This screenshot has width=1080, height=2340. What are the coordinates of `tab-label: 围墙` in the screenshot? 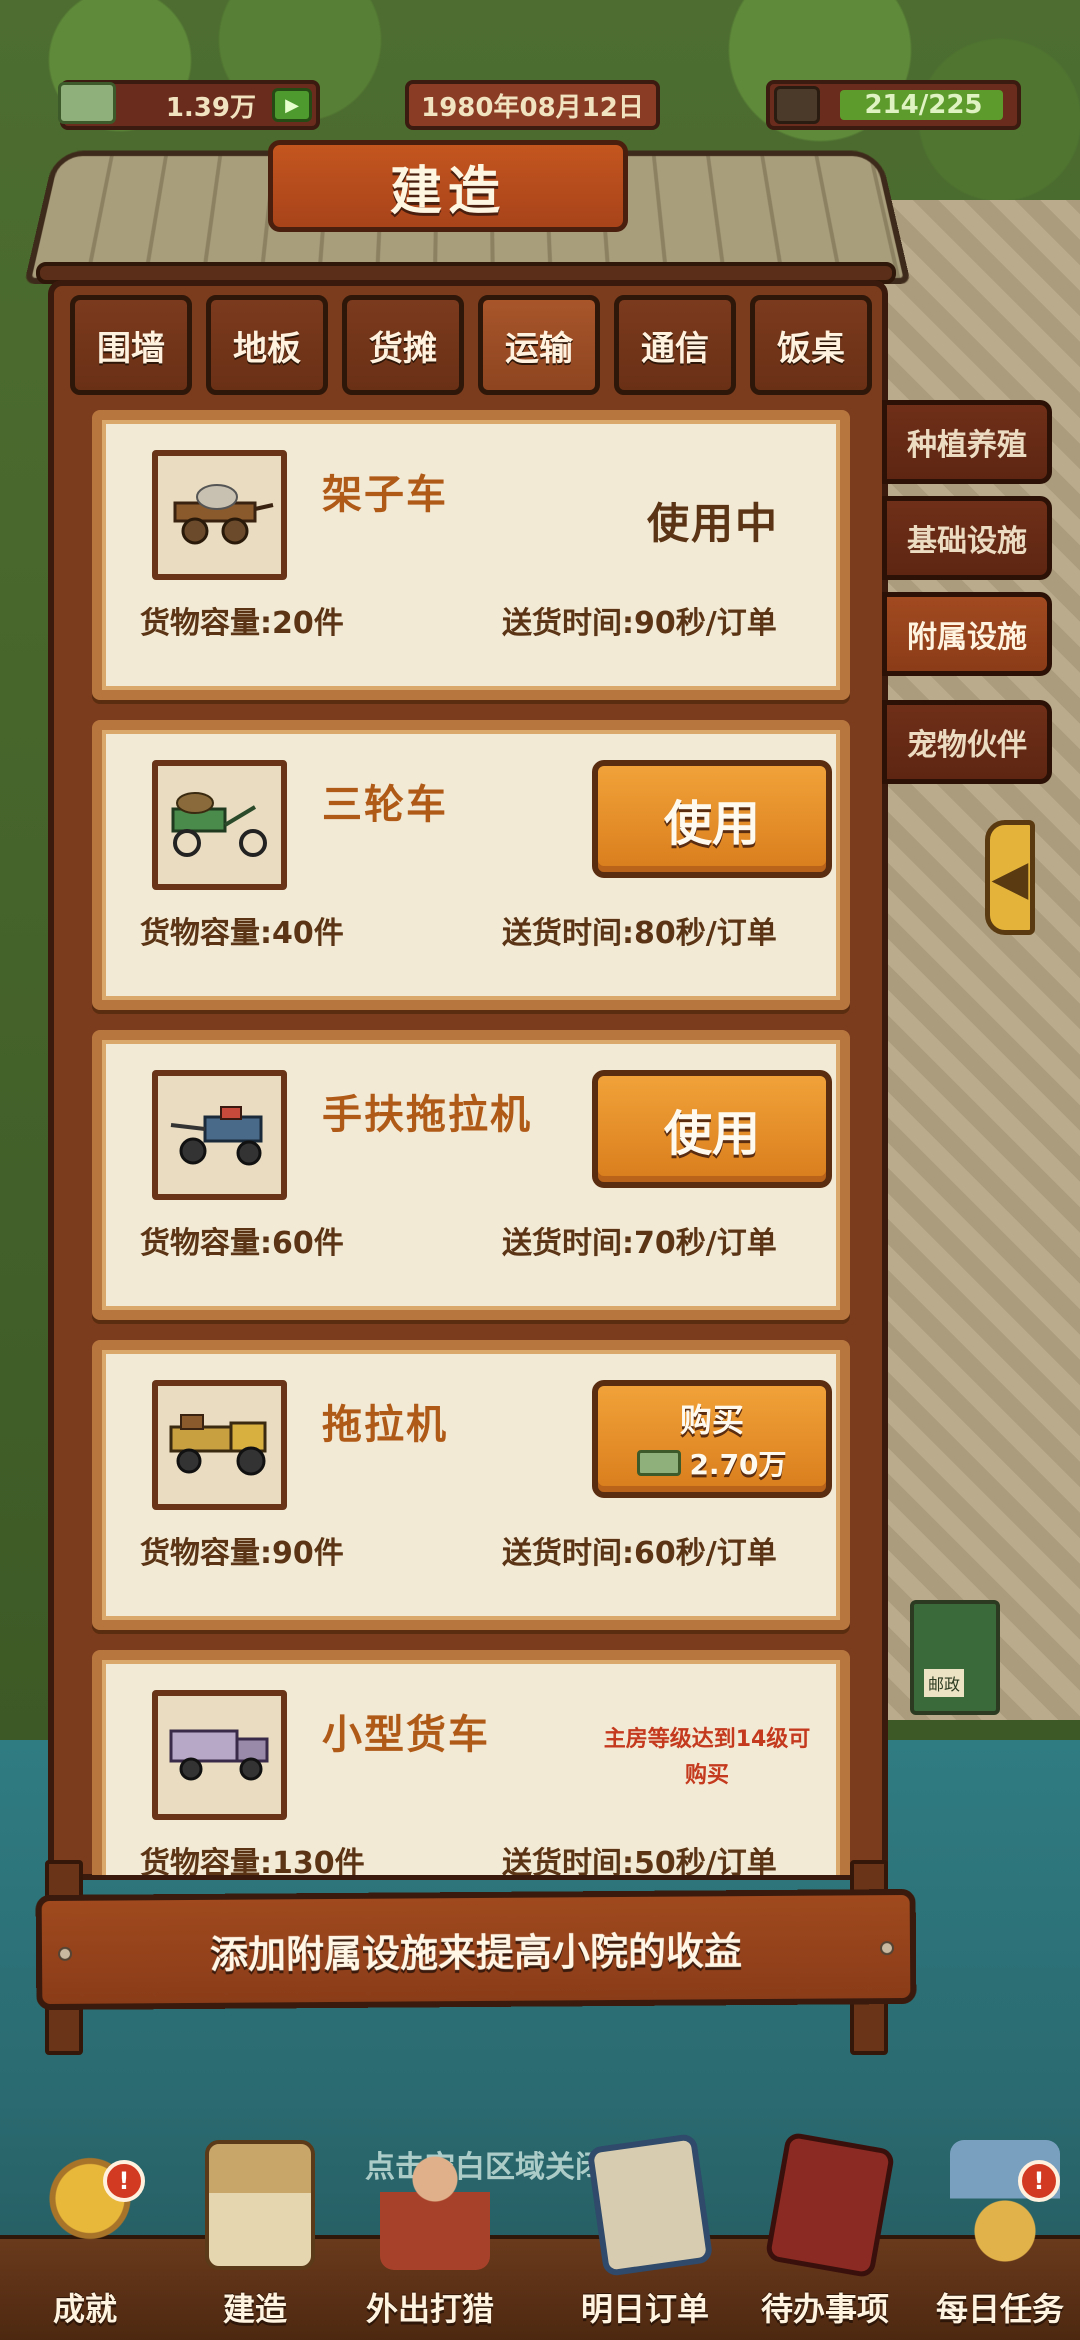 It's located at (131, 348).